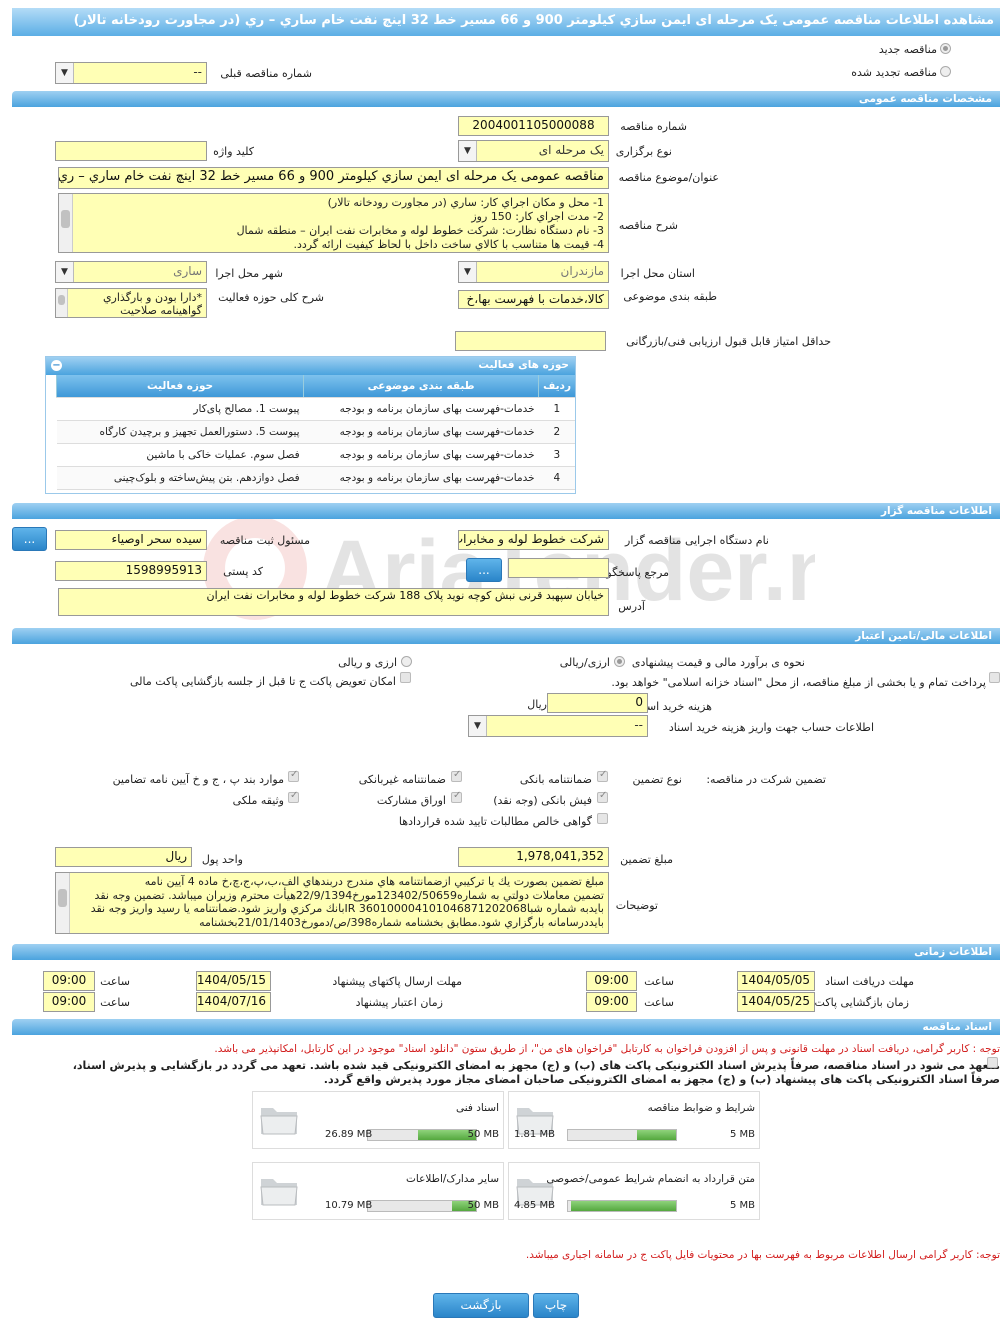 This screenshot has height=1323, width=1000. Describe the element at coordinates (293, 796) in the screenshot. I see `guarantee-property-checkbox` at that location.